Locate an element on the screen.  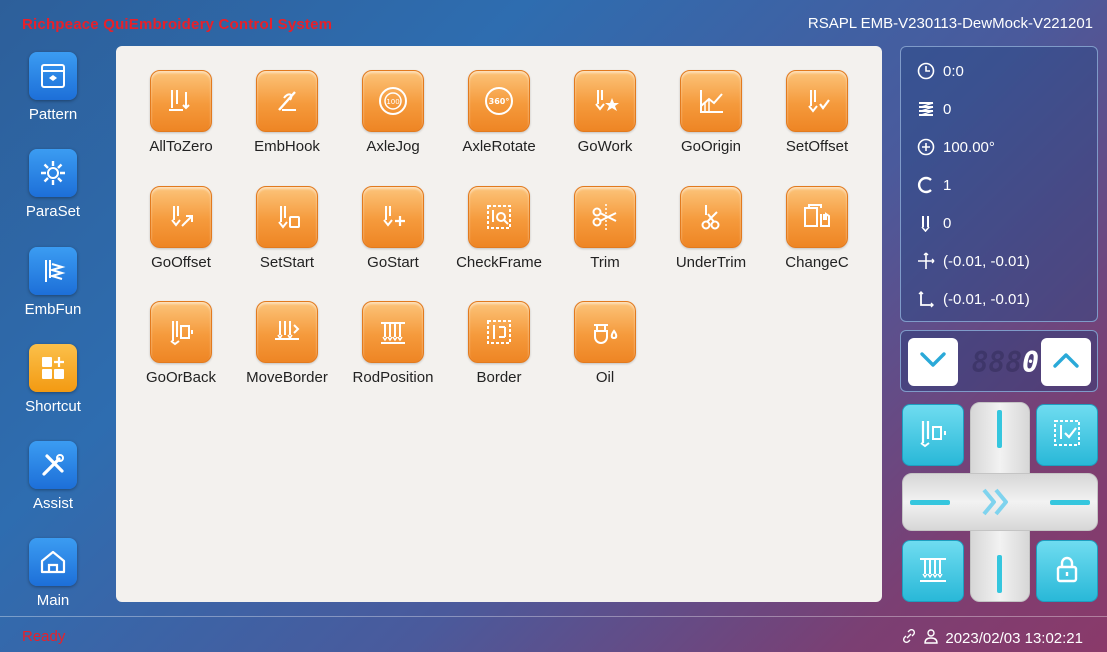
tools-icon is located at coordinates (53, 465).